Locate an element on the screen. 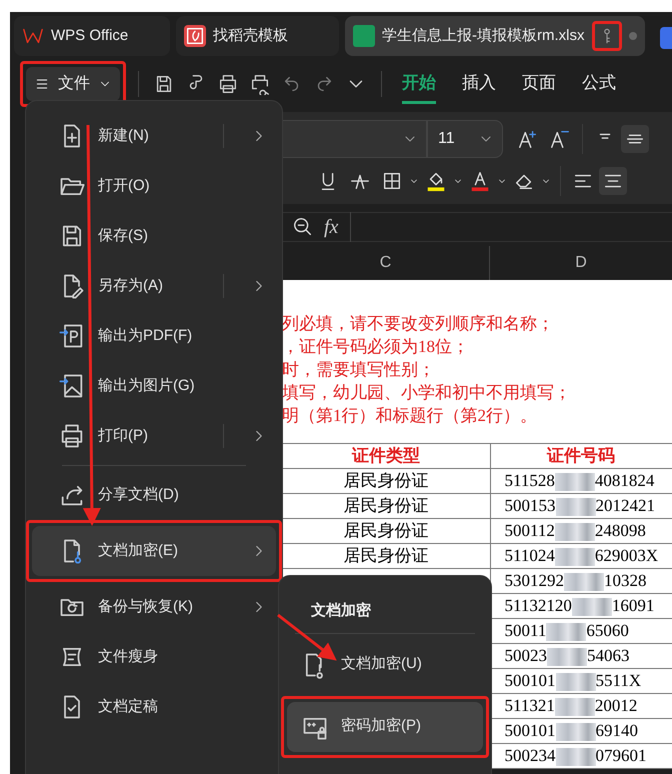  decrease-font-icon is located at coordinates (560, 139).